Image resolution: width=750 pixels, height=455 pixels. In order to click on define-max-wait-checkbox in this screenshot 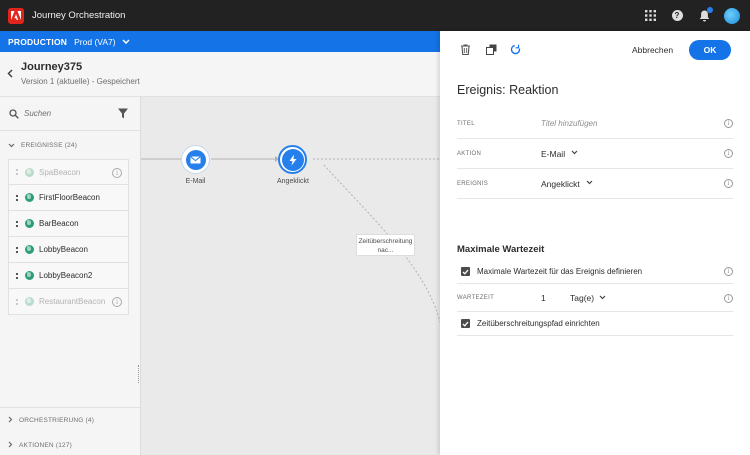, I will do `click(465, 271)`.